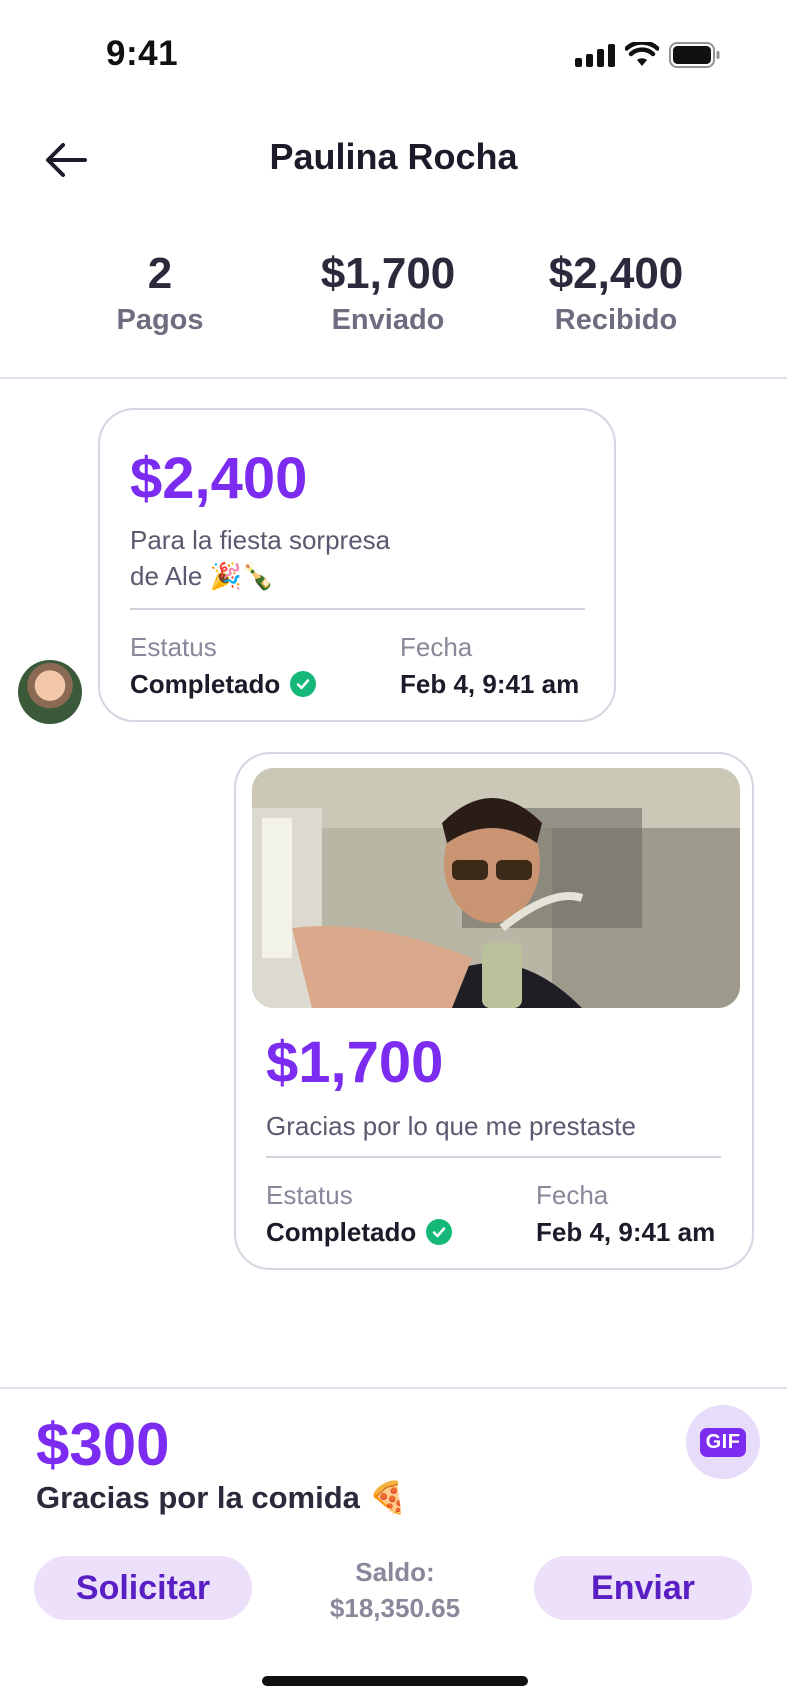 This screenshot has width=787, height=1704. I want to click on balance: Saldo: $18,350.65, so click(395, 1590).